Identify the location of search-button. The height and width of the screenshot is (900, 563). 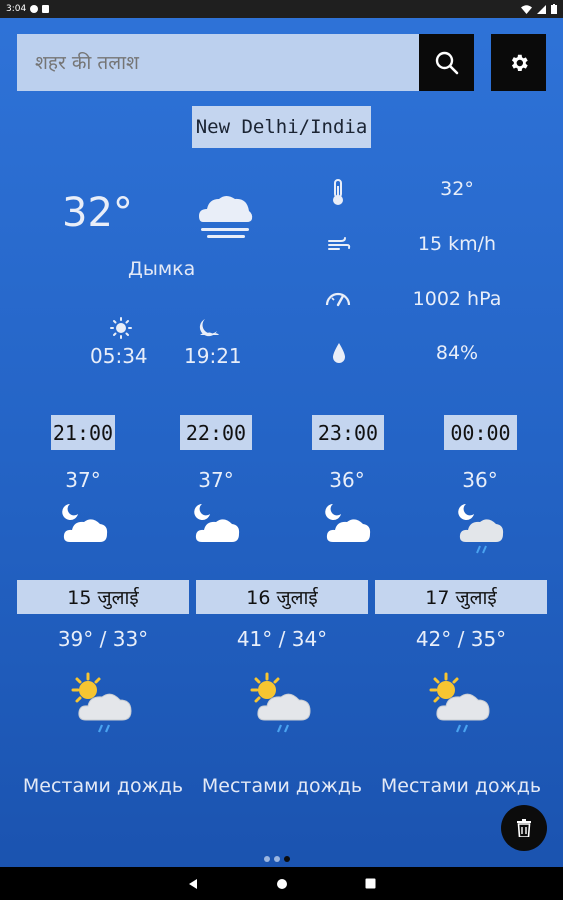
(446, 62).